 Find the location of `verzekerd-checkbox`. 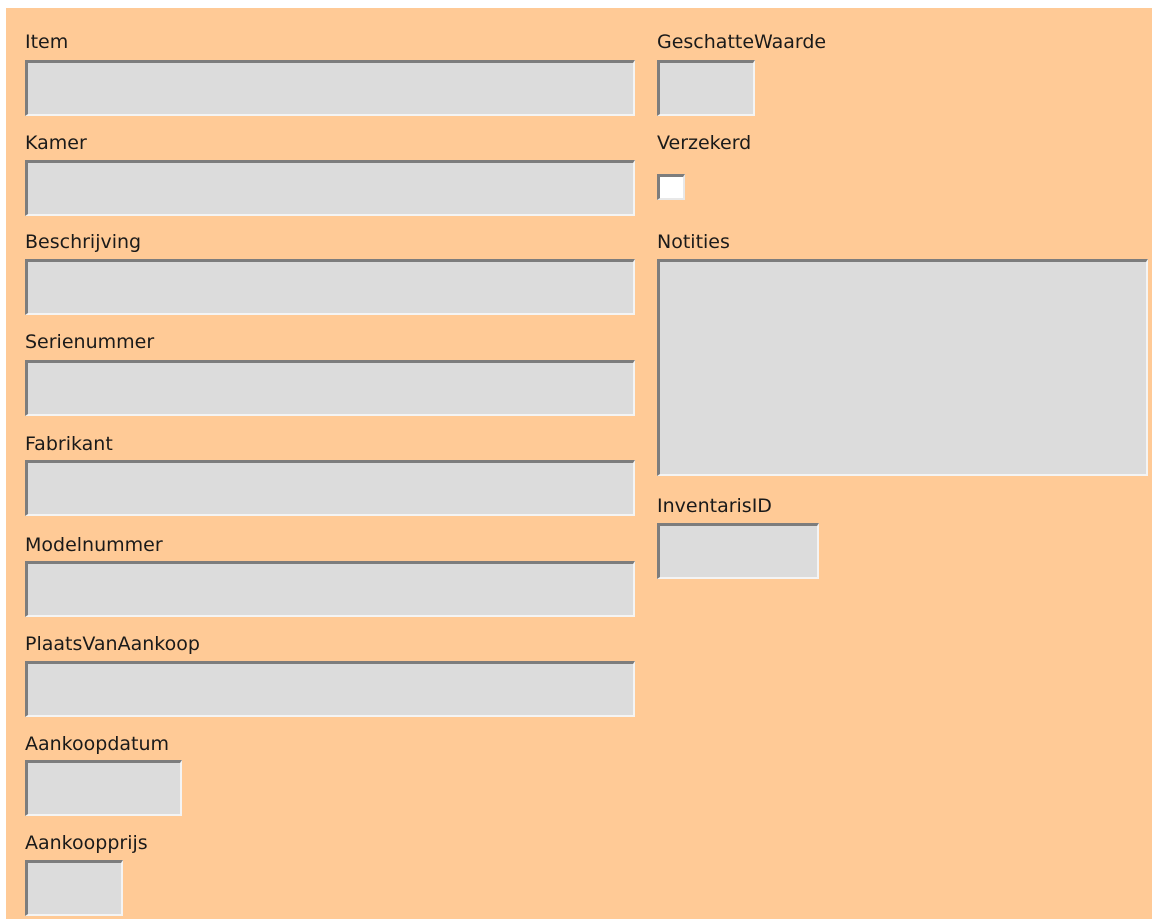

verzekerd-checkbox is located at coordinates (671, 187).